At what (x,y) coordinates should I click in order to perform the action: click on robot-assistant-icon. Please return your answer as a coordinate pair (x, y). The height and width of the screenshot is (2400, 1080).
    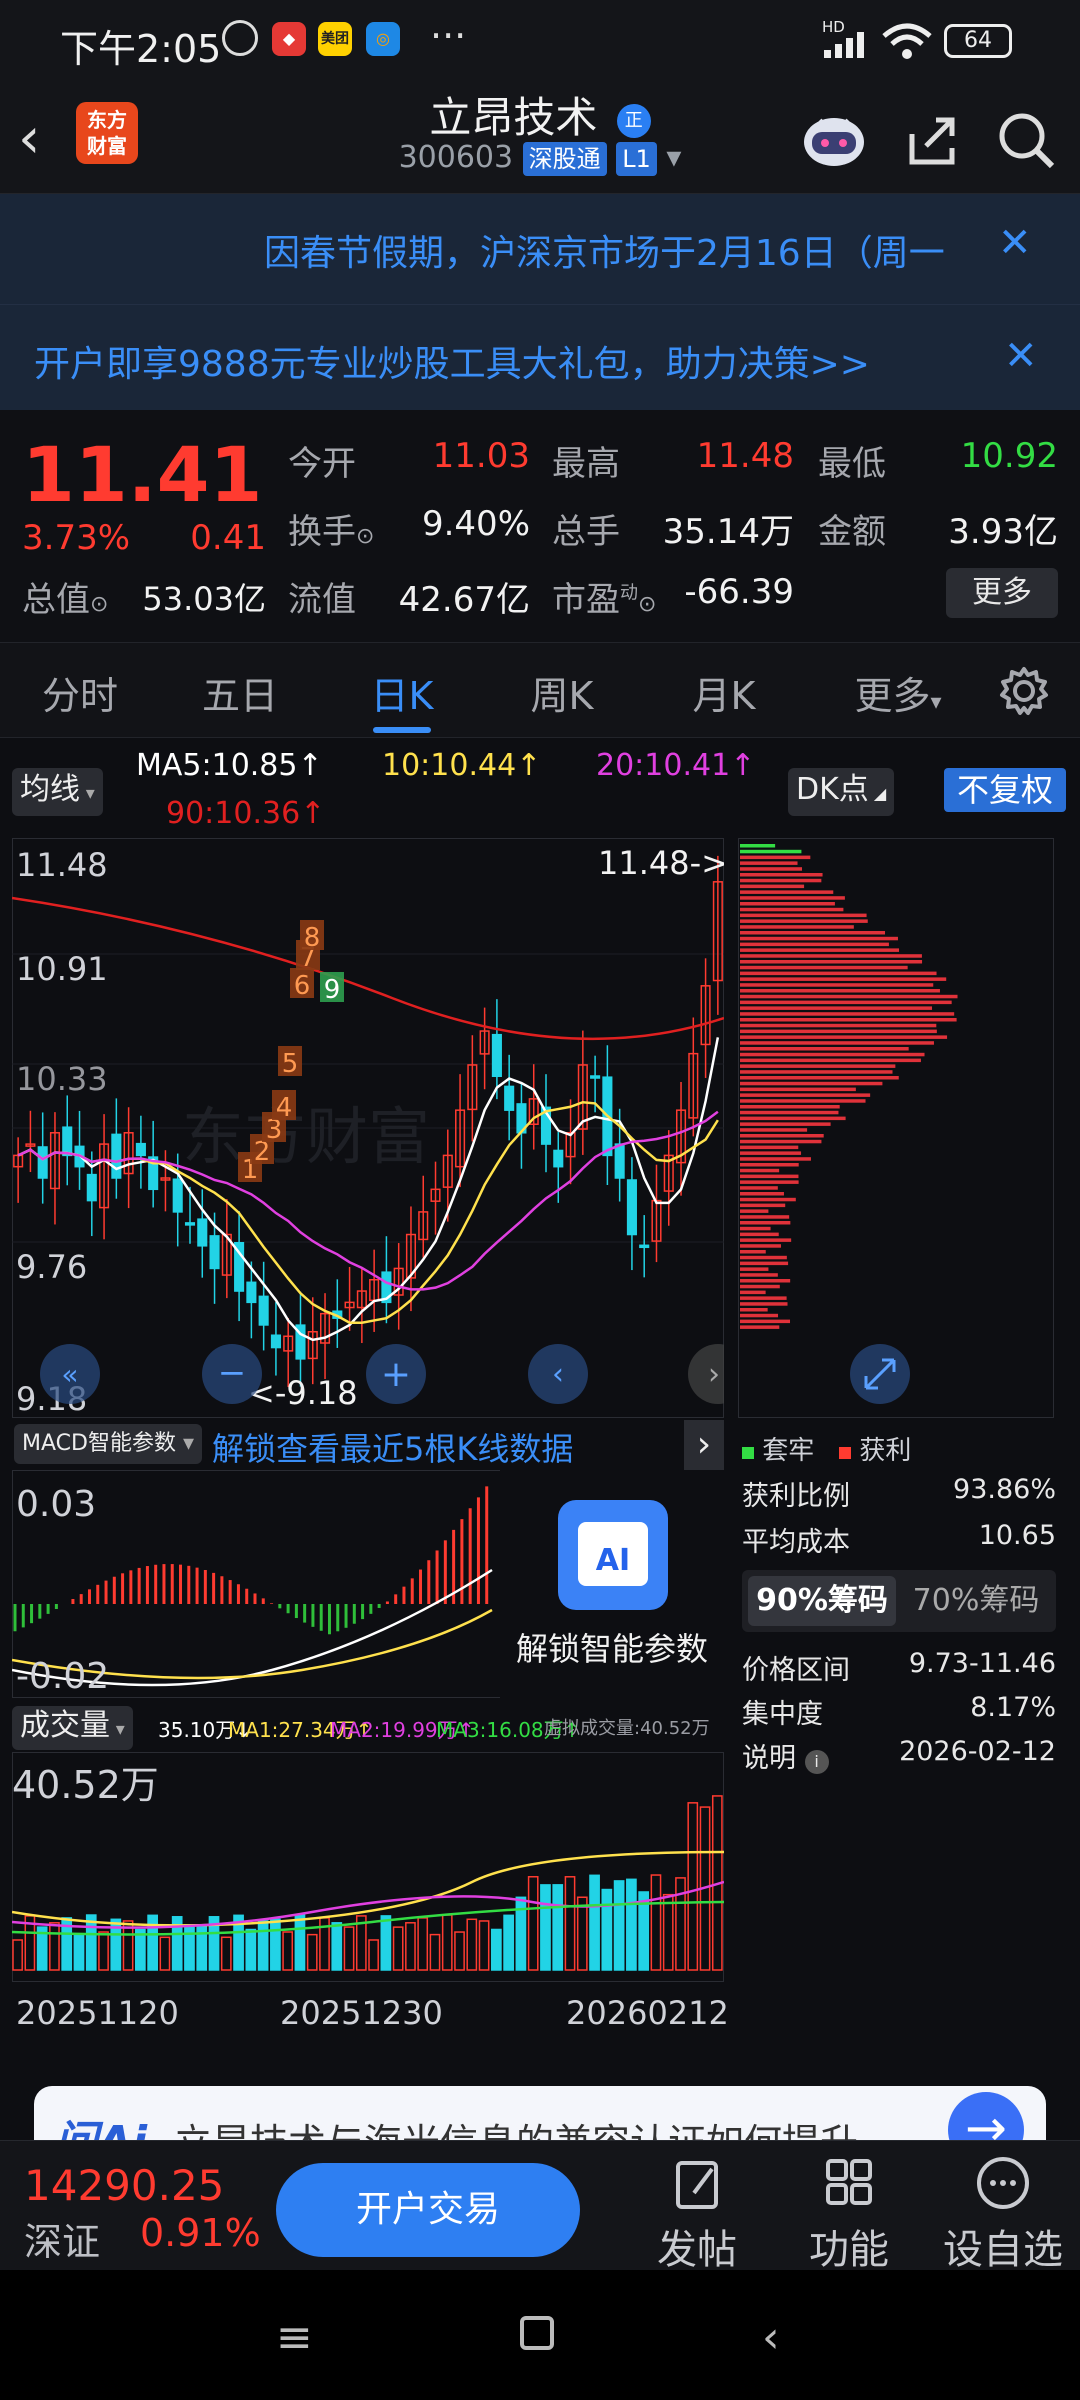
    Looking at the image, I should click on (834, 140).